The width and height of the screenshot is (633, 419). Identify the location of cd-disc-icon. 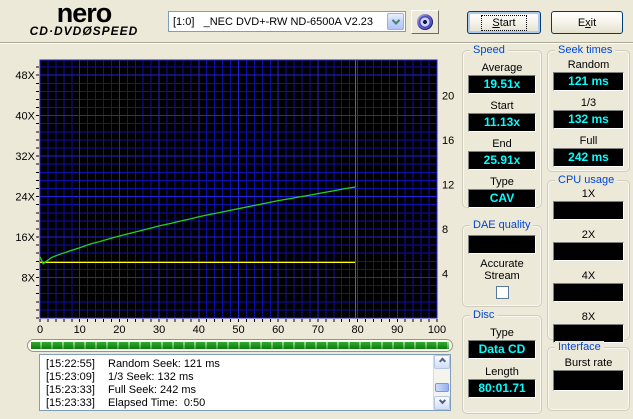
(425, 22).